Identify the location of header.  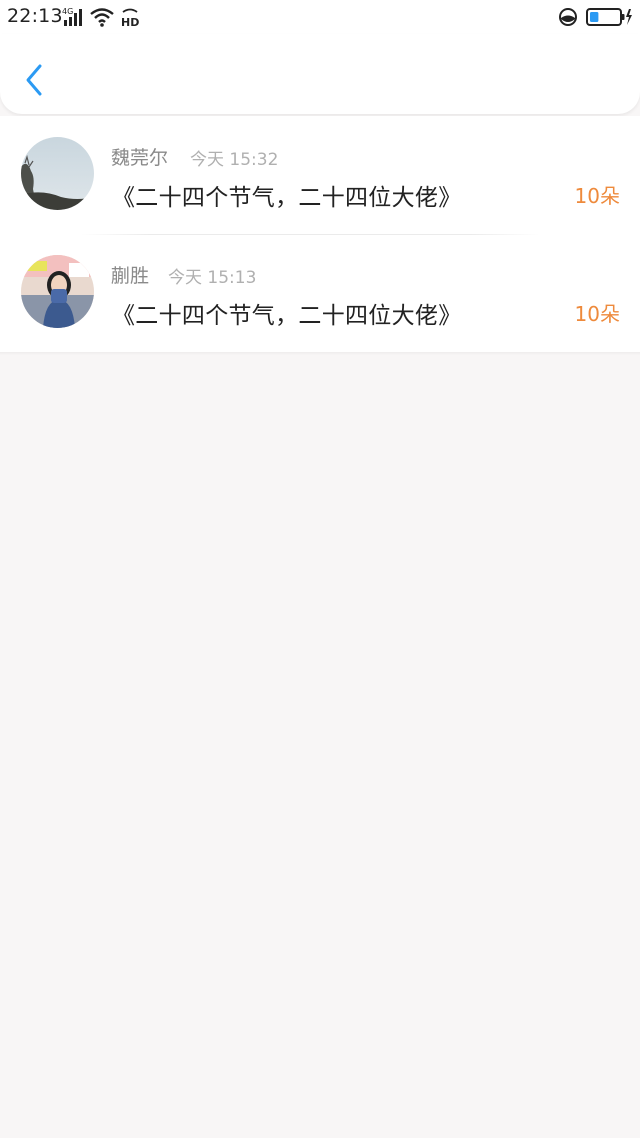
(320, 74).